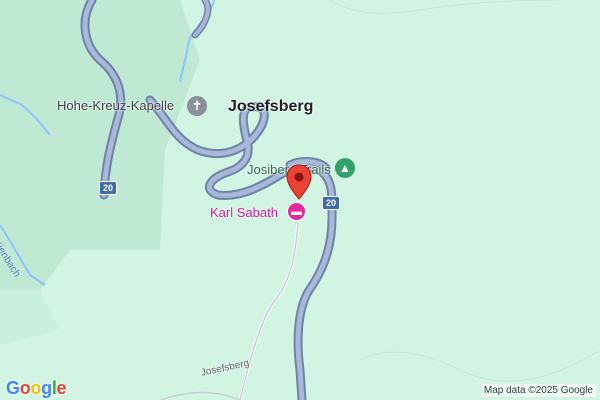 The width and height of the screenshot is (600, 400). What do you see at coordinates (538, 390) in the screenshot?
I see `map-attribution: Map data ©2025 Google` at bounding box center [538, 390].